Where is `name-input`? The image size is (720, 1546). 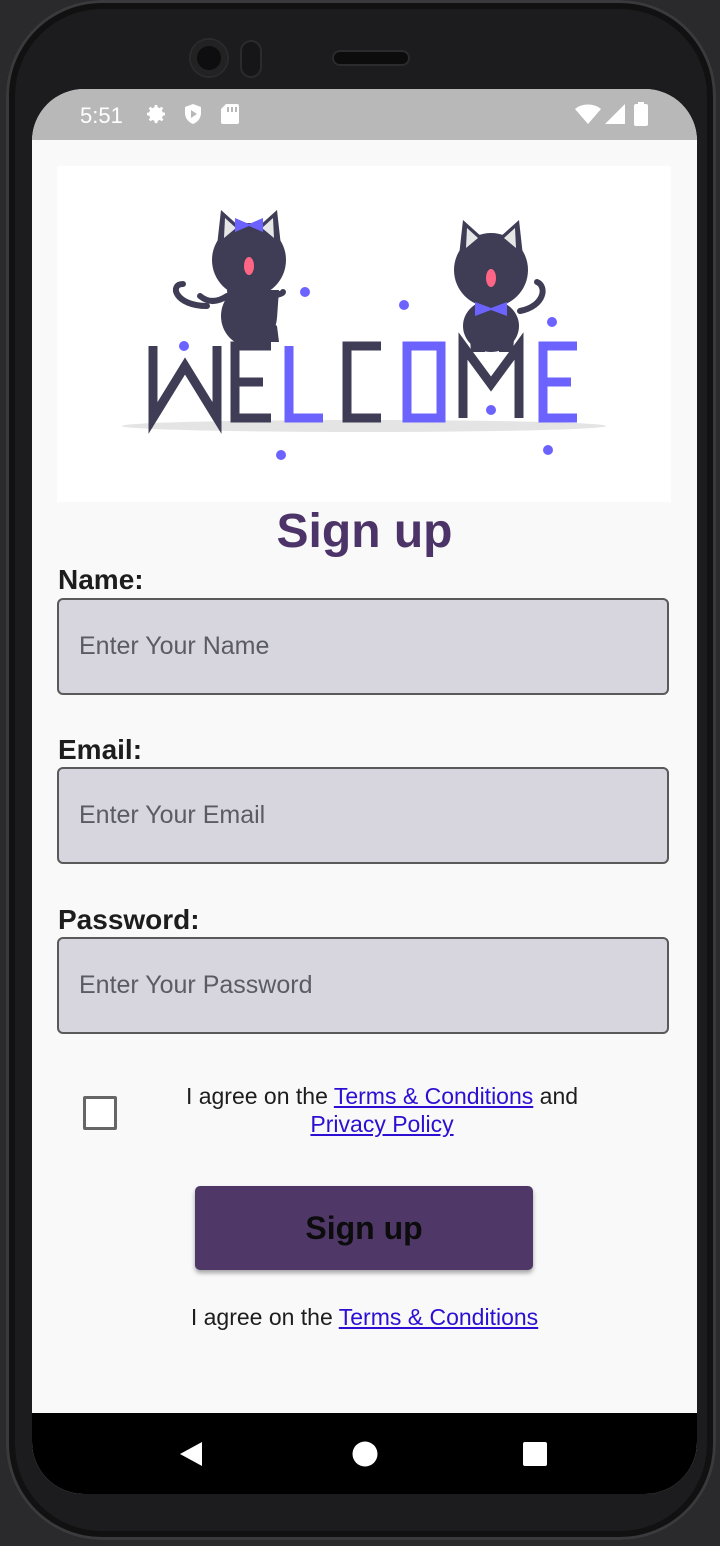
name-input is located at coordinates (363, 646).